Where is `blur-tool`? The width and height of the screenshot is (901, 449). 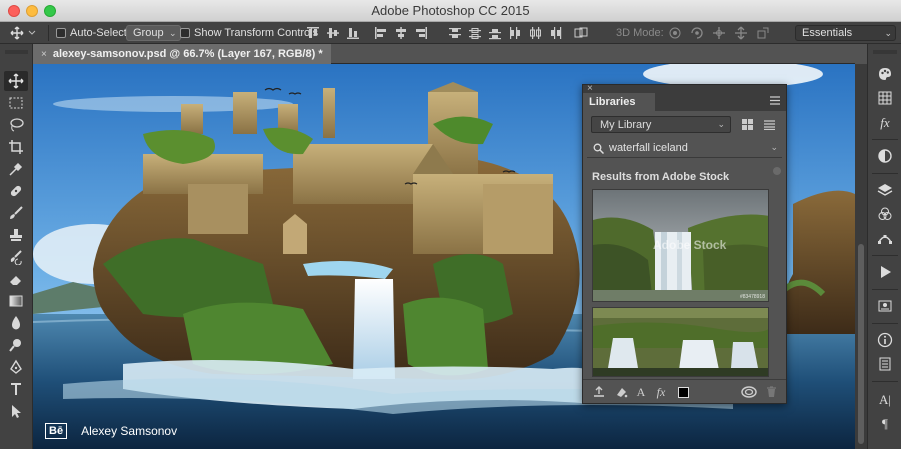 blur-tool is located at coordinates (16, 323).